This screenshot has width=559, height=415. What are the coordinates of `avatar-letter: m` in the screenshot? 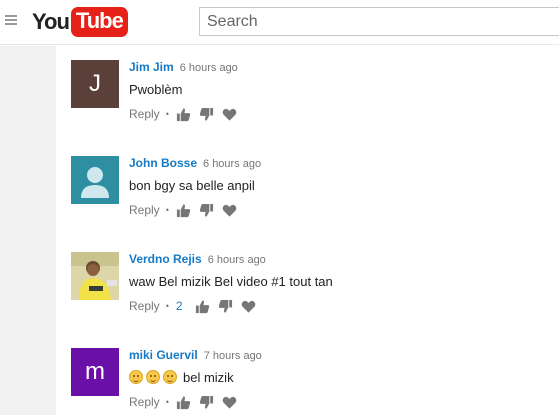 It's located at (95, 371).